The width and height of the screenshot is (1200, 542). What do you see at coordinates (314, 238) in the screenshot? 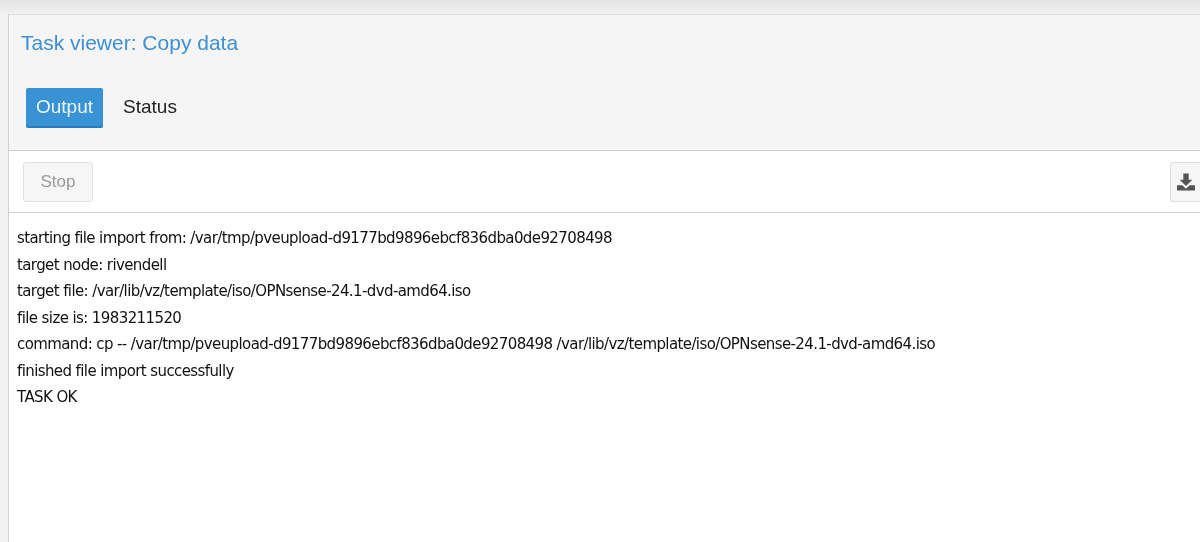
I see `log-line: starting file import from: /var/tmp/pveupload-d9177bd9896ebcf836dba0de92708498` at bounding box center [314, 238].